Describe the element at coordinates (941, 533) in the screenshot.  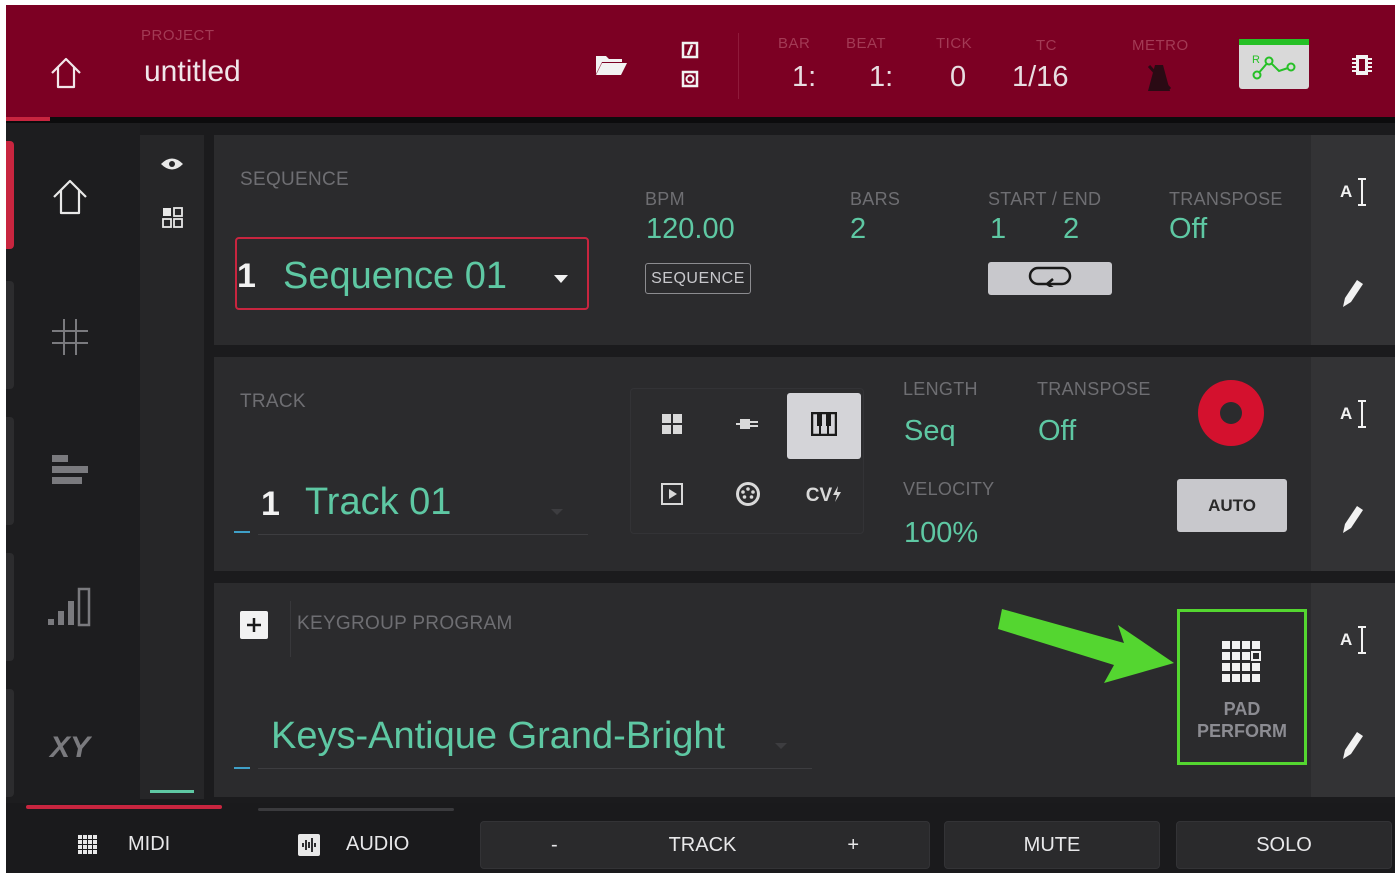
I see `velocity-value: 100%` at that location.